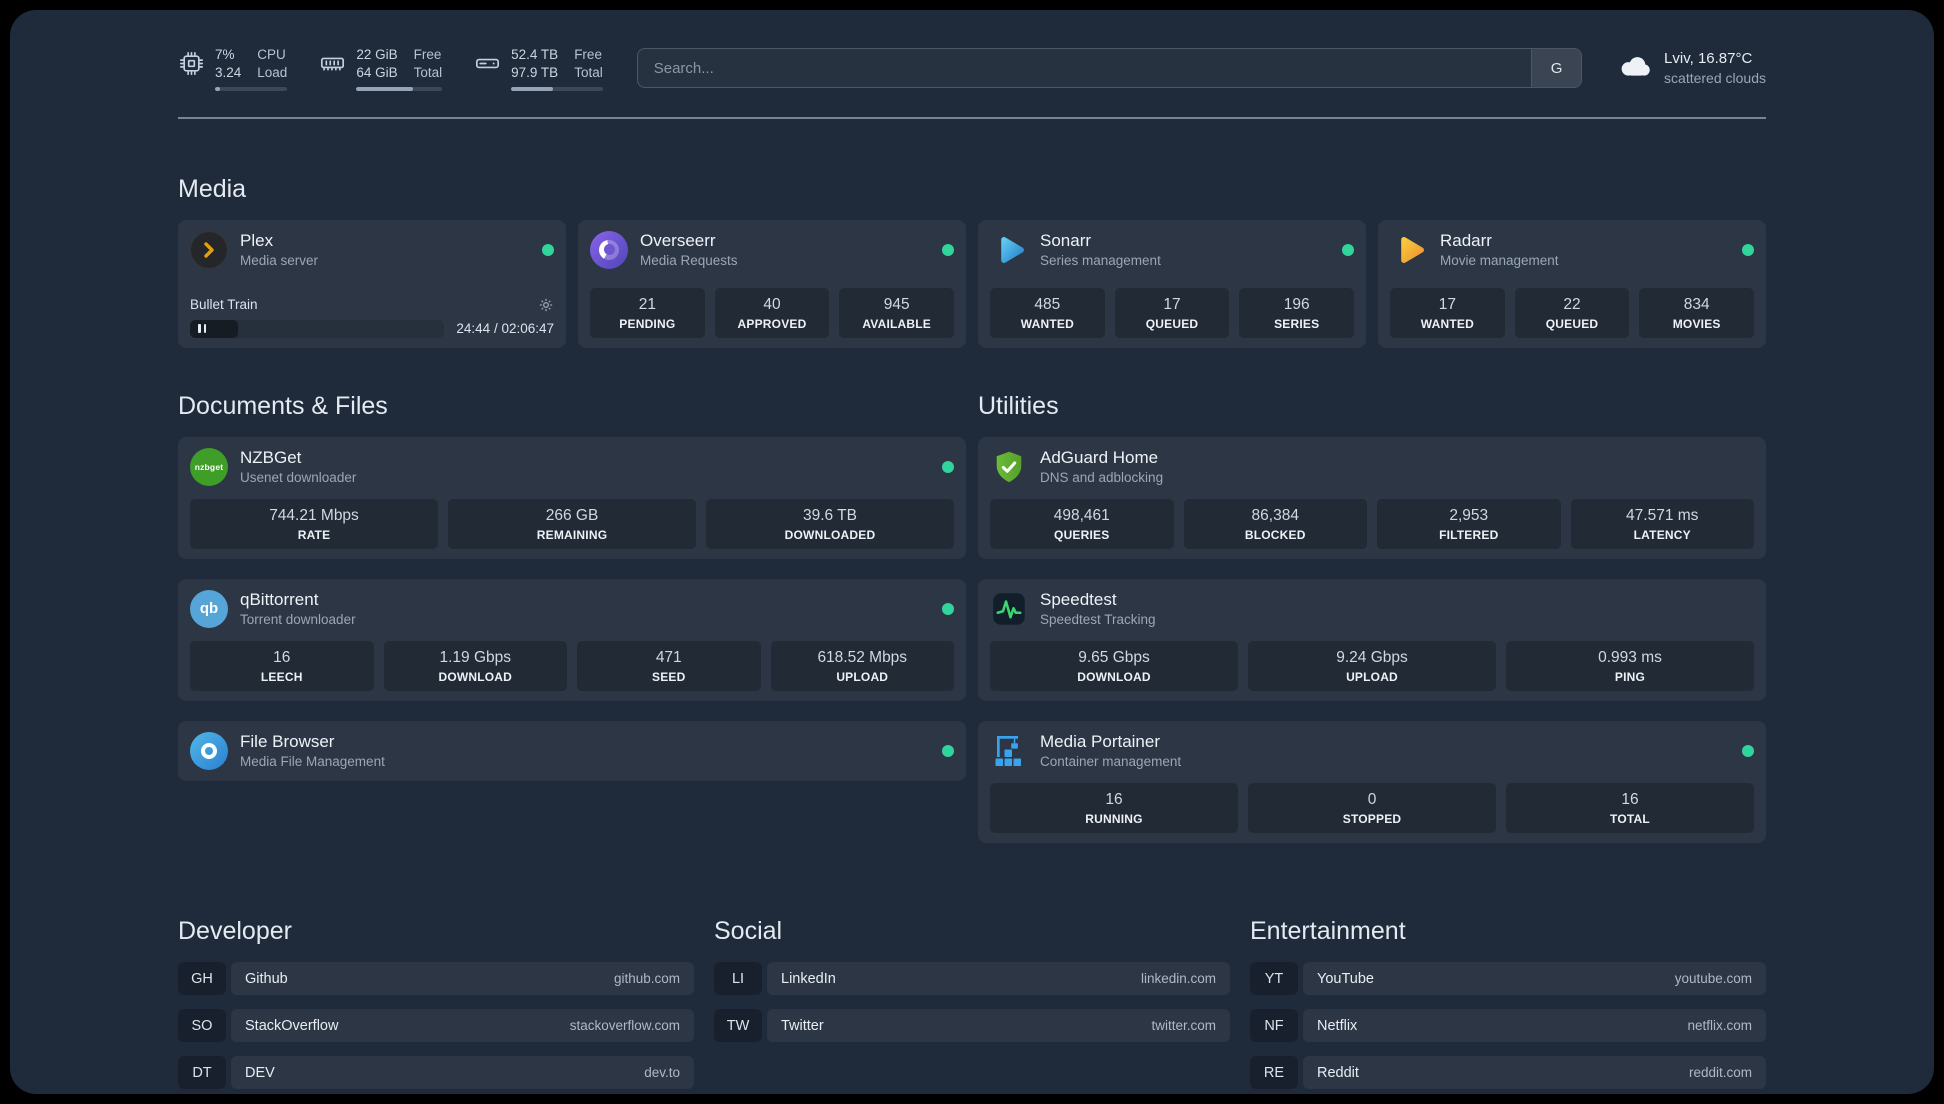 This screenshot has width=1944, height=1104. Describe the element at coordinates (572, 750) in the screenshot. I see `app-card-filebrowser: File Browser Media File Management` at that location.